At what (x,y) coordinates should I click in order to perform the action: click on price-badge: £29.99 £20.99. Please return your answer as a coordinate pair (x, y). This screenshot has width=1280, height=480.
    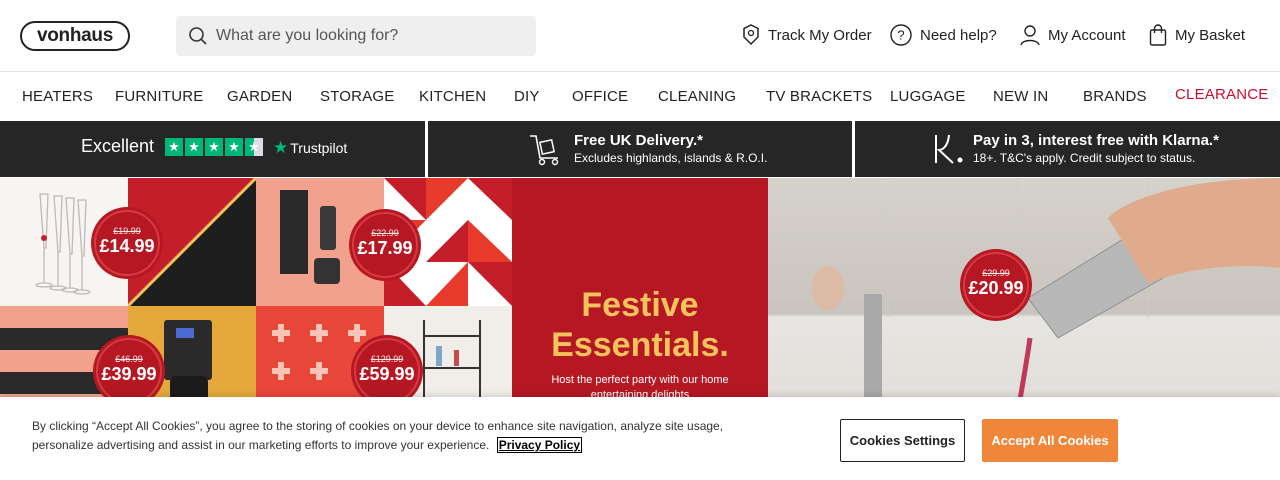
    Looking at the image, I should click on (996, 285).